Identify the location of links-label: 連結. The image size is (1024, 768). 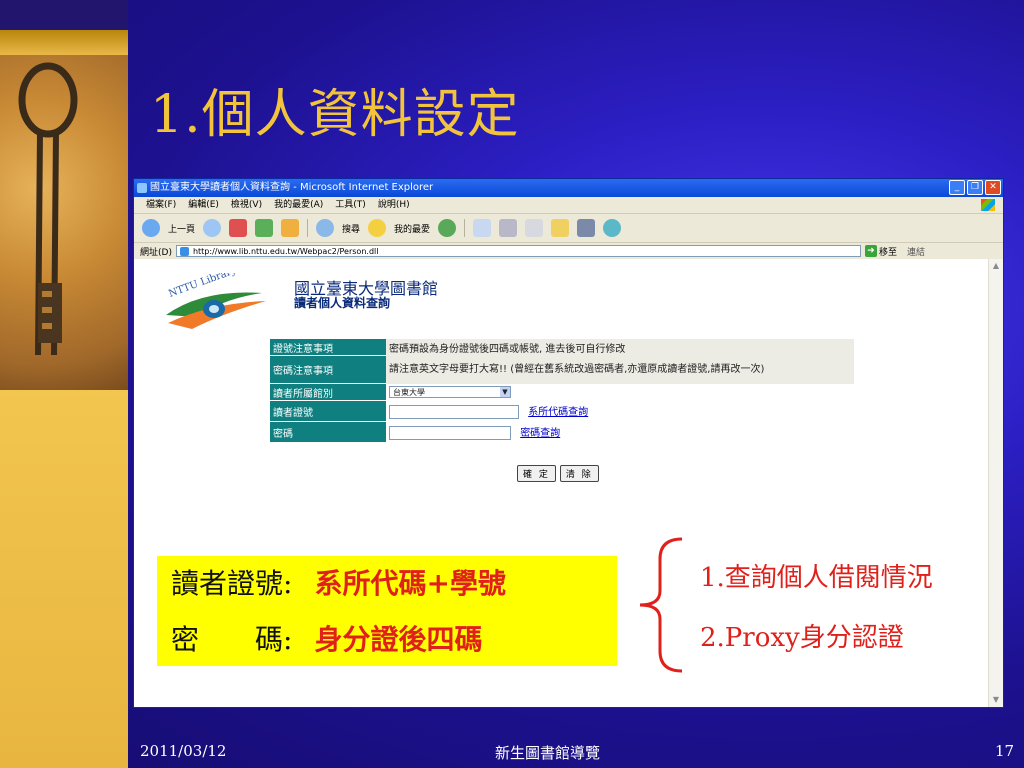
(916, 251).